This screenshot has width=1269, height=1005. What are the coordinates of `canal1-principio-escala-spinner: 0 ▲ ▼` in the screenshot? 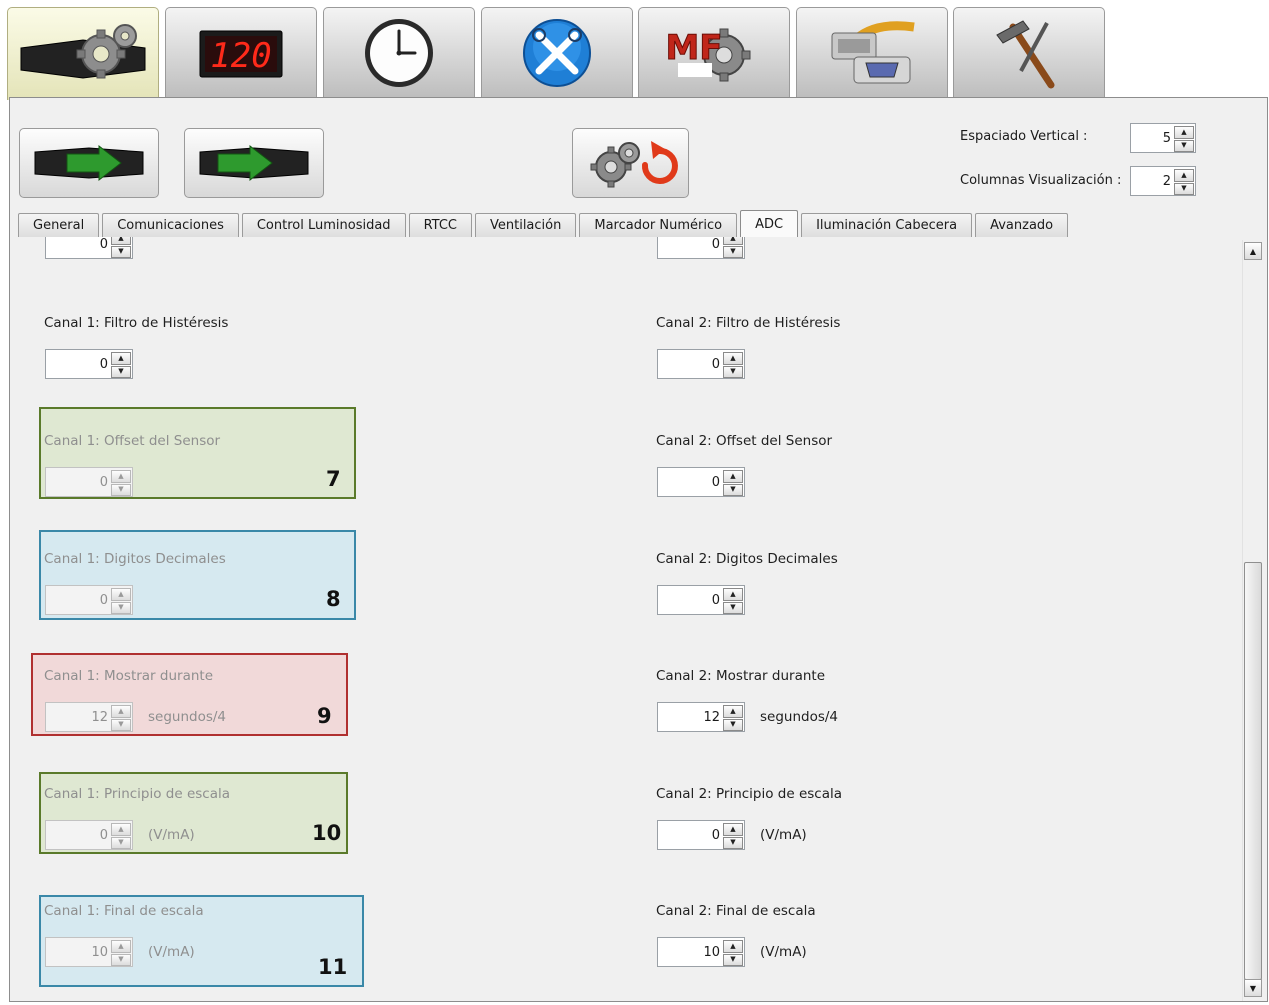 It's located at (89, 835).